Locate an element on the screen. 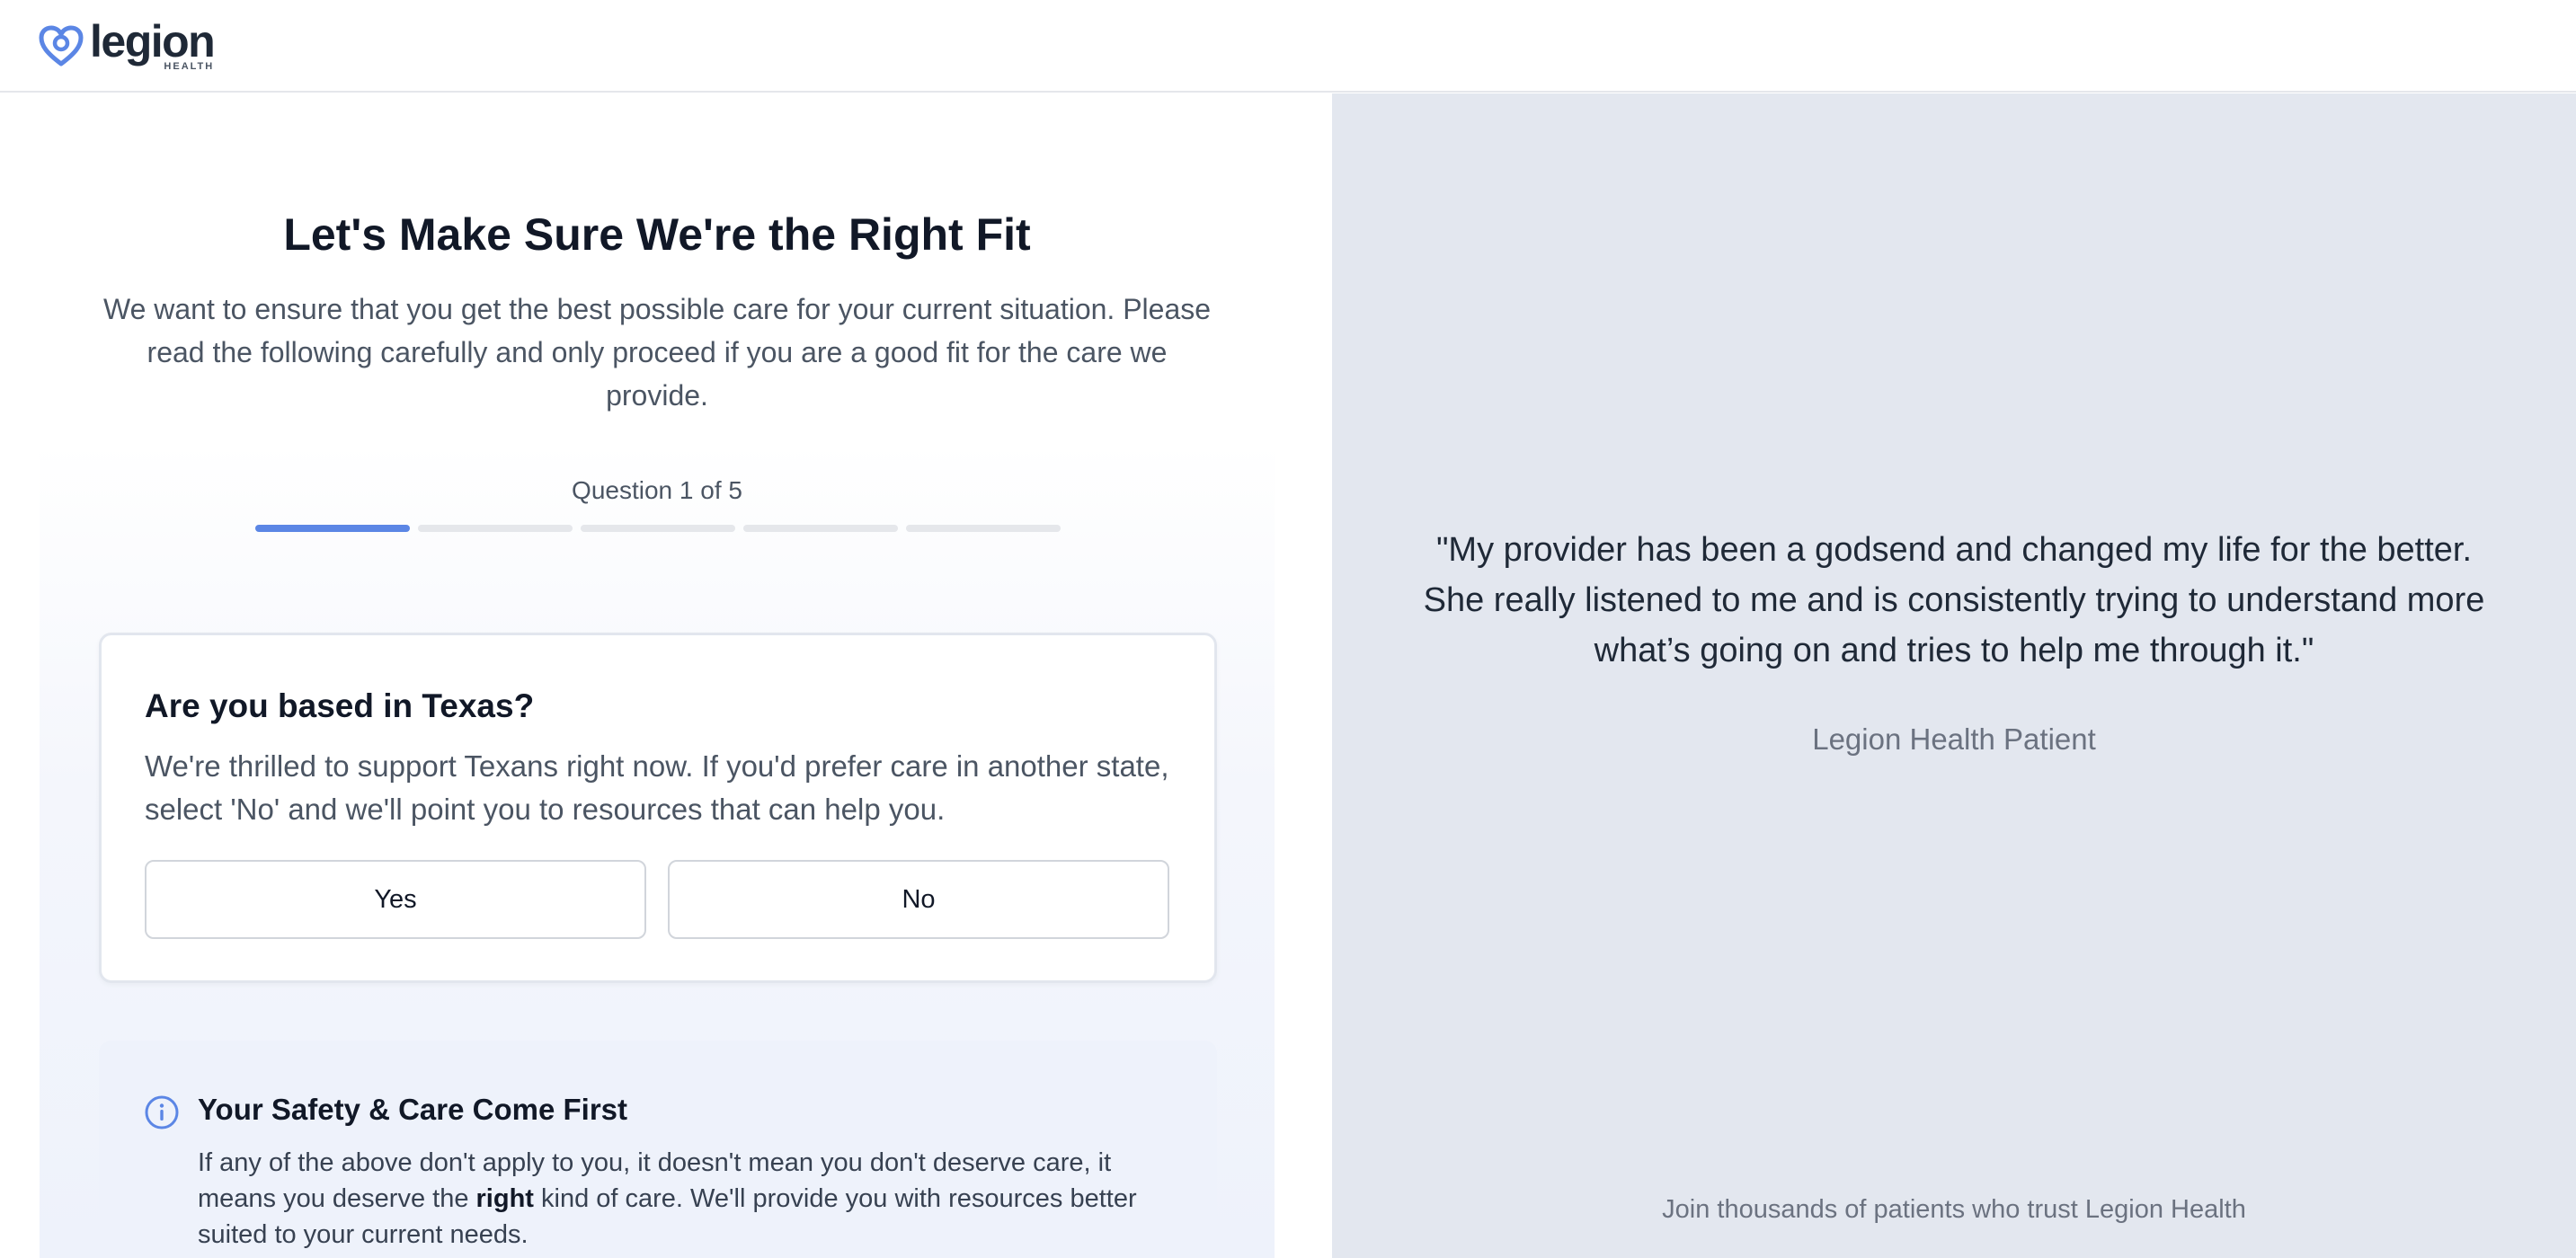 The height and width of the screenshot is (1258, 2576). question-title: Are you based in Texas? is located at coordinates (340, 705).